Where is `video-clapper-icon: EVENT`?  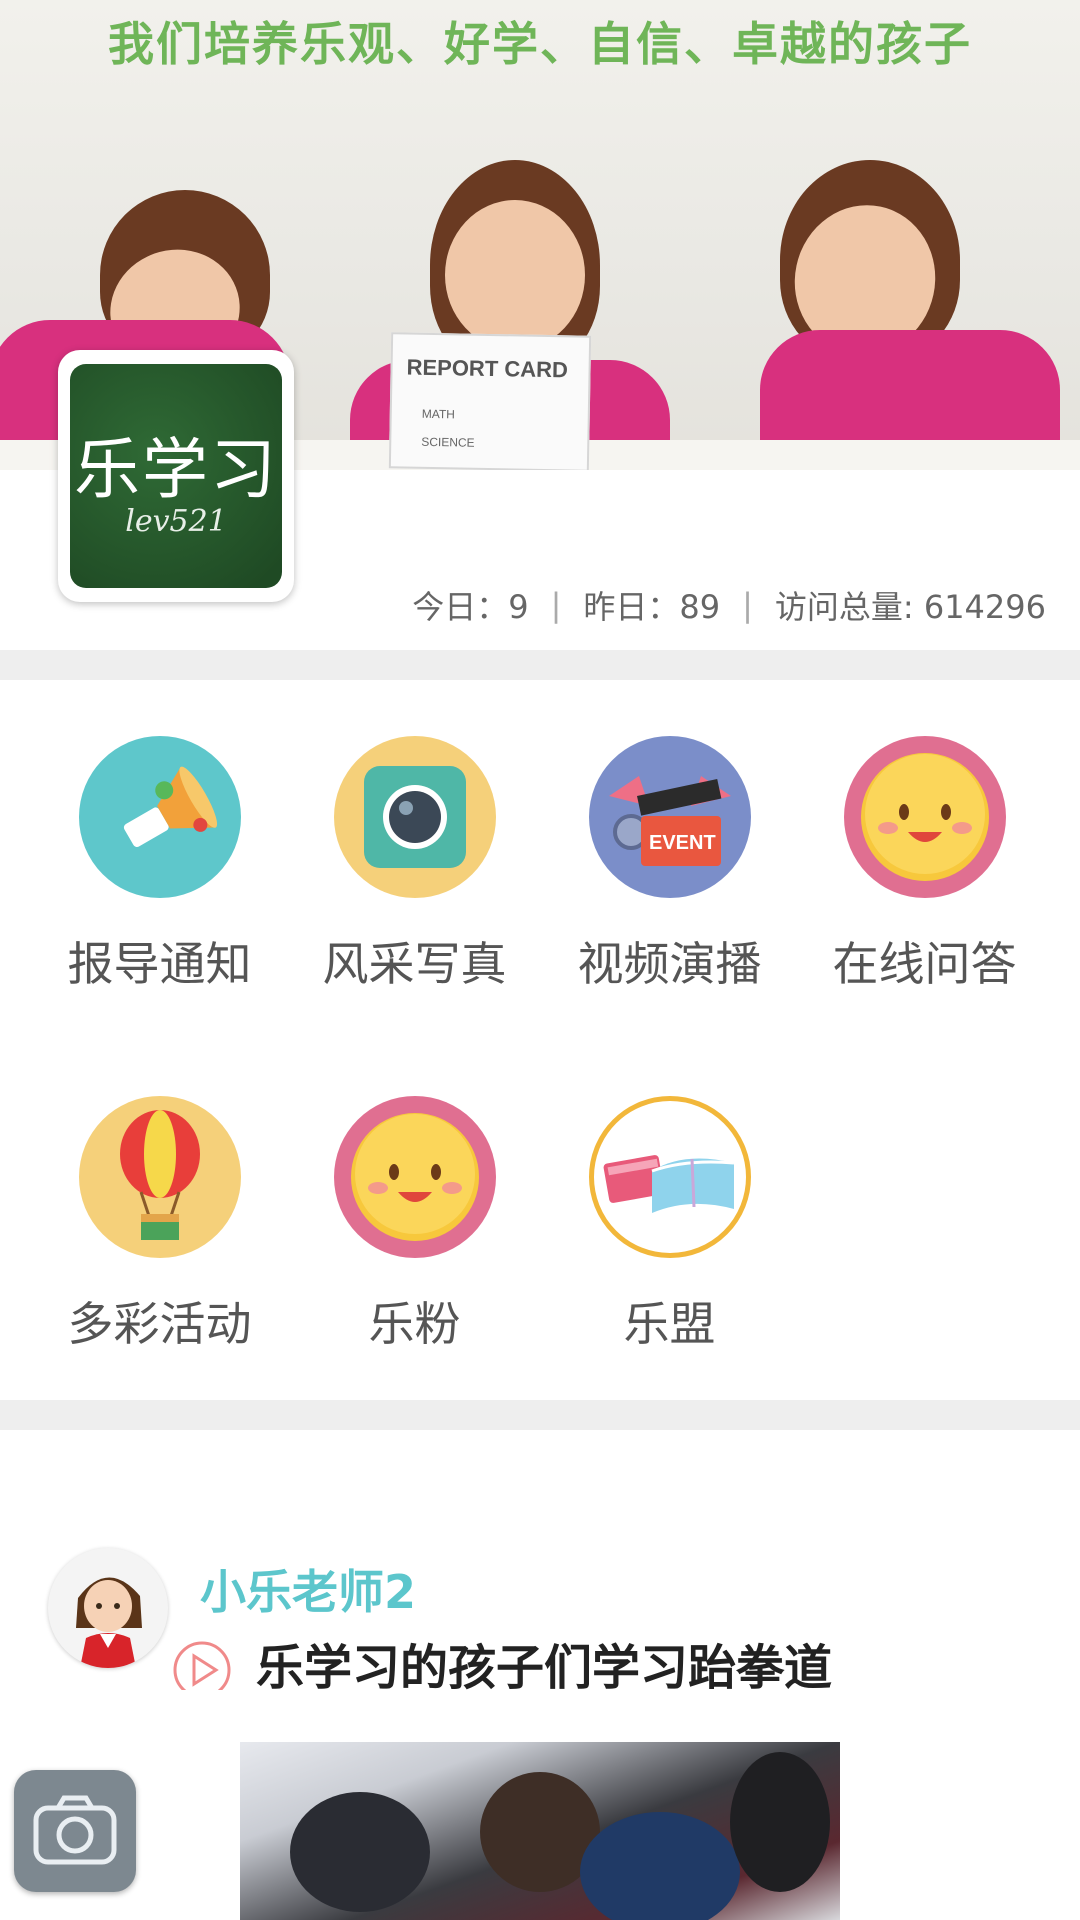
video-clapper-icon: EVENT is located at coordinates (669, 817).